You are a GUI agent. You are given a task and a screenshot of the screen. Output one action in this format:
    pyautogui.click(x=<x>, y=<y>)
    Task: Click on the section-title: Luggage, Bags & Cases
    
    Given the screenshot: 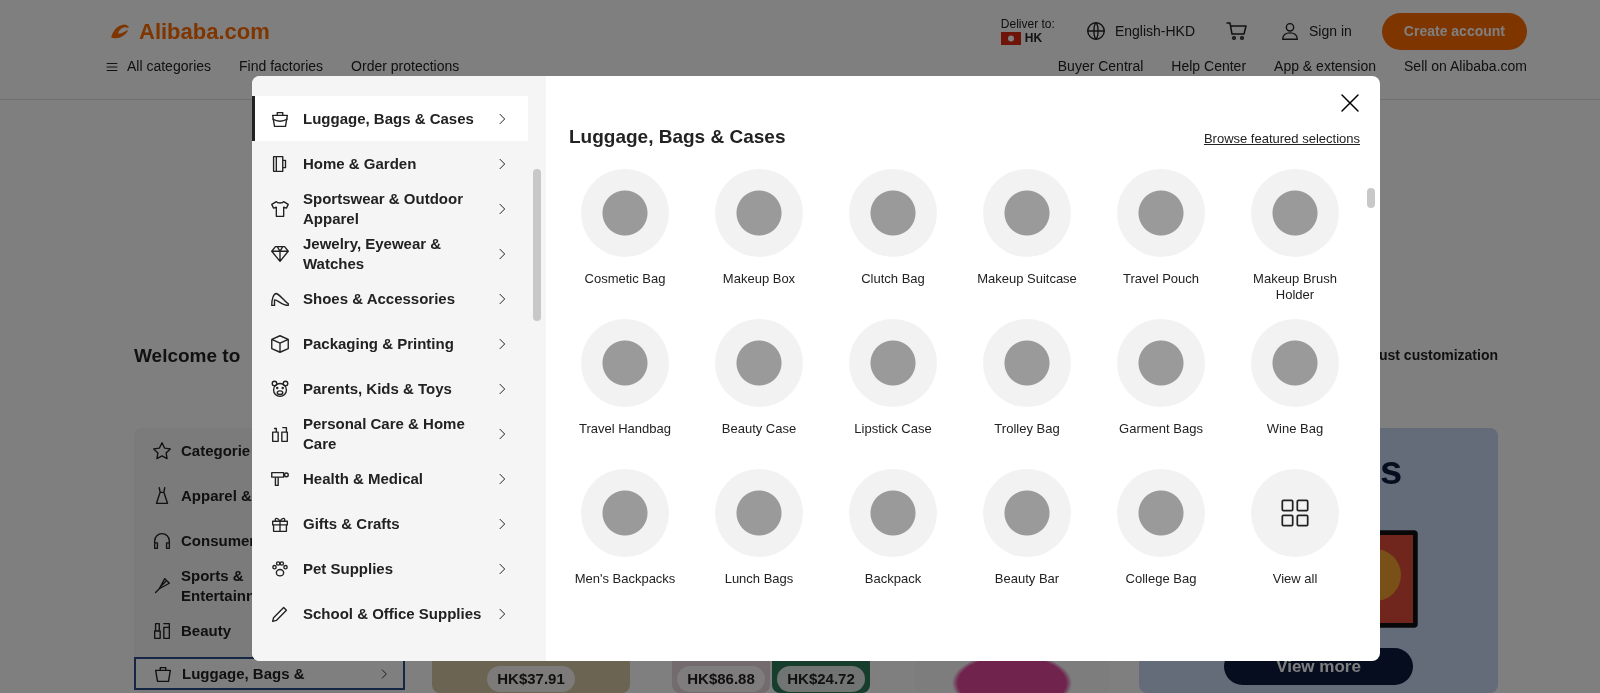 What is the action you would take?
    pyautogui.click(x=677, y=137)
    